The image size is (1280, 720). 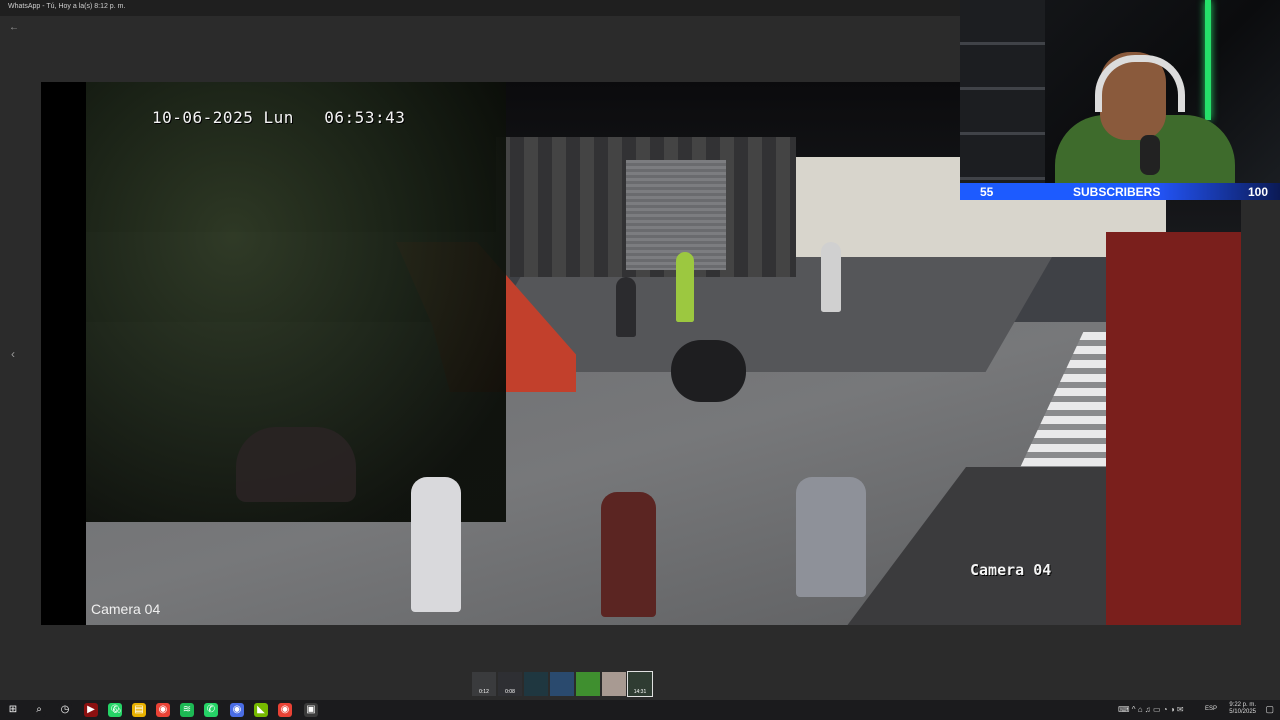 What do you see at coordinates (708, 371) in the screenshot?
I see `parked-scooter` at bounding box center [708, 371].